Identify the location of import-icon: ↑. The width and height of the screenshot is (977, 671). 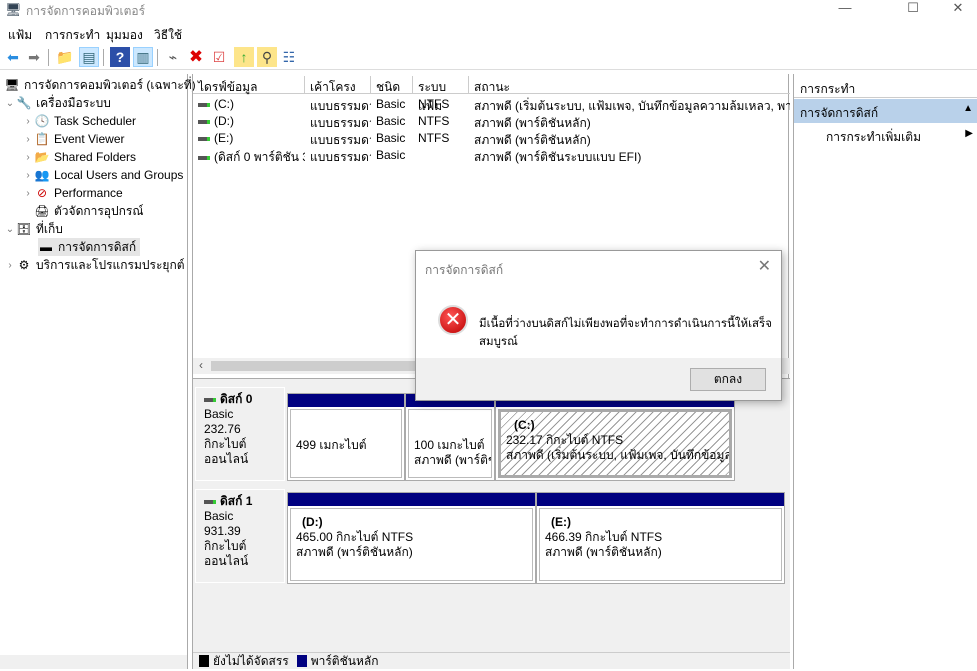
(244, 57).